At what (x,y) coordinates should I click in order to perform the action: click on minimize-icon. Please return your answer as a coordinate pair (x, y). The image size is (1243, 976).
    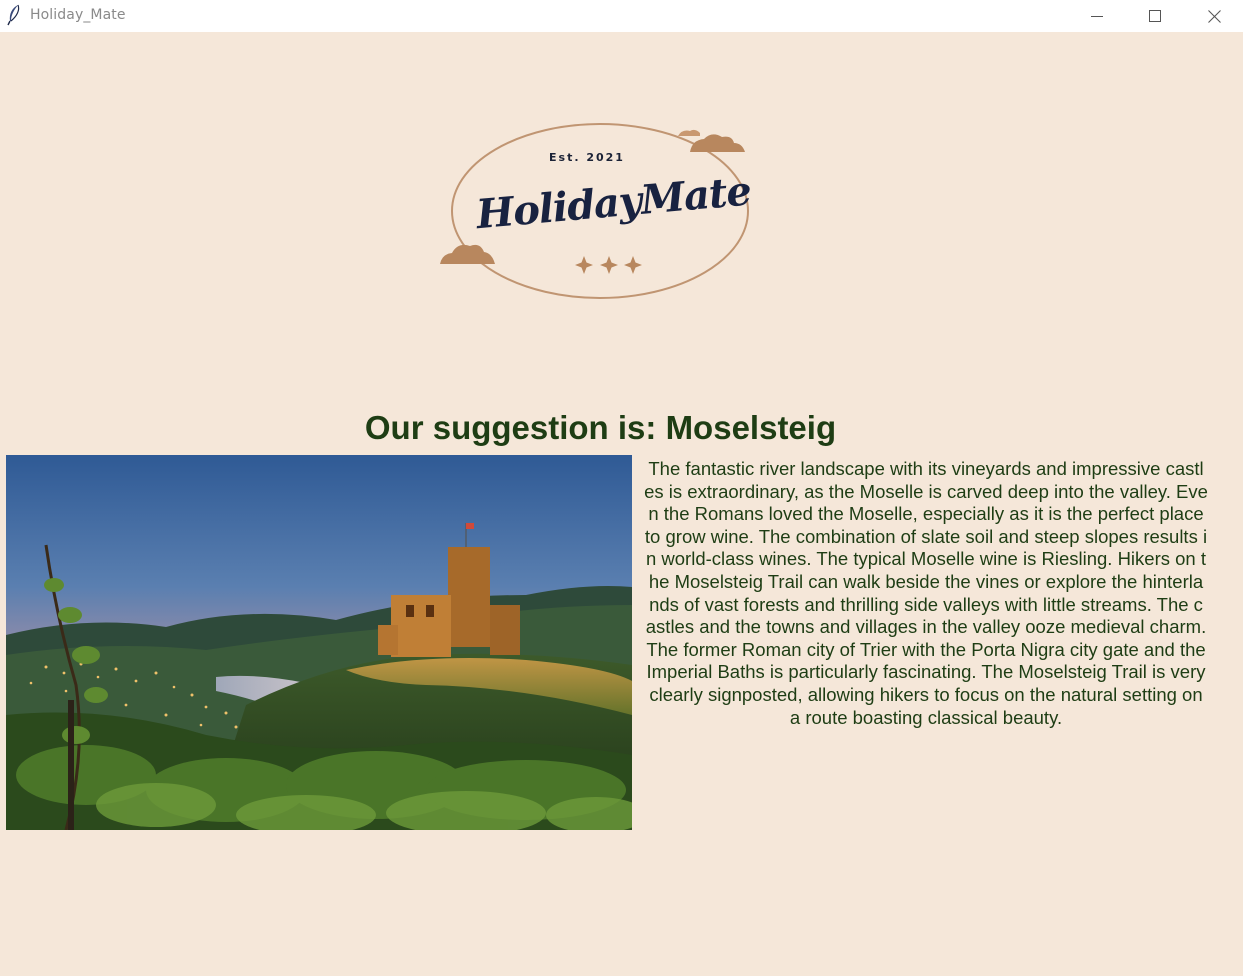
    Looking at the image, I should click on (1097, 16).